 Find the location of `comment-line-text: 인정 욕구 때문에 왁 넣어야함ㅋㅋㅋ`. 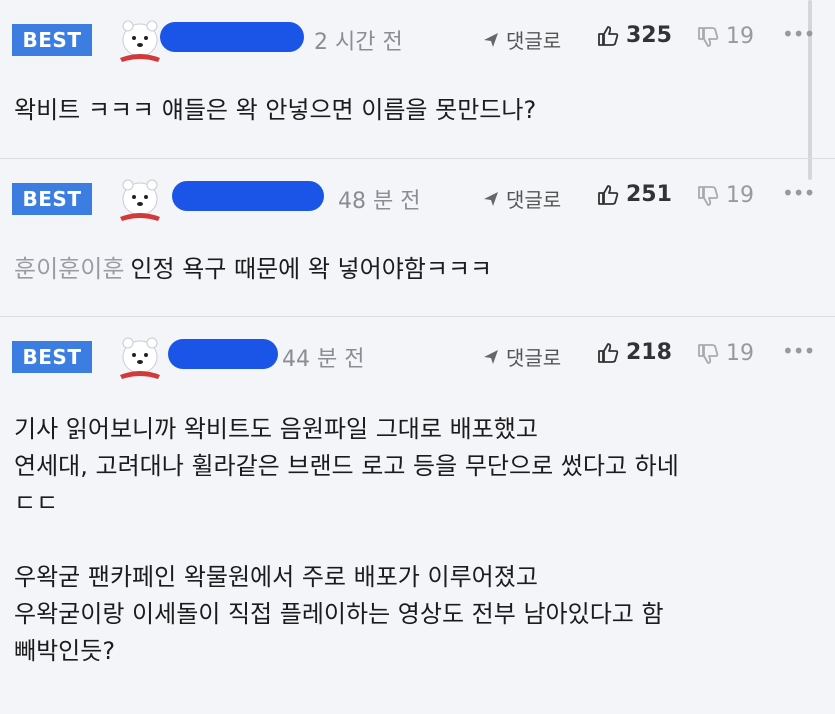

comment-line-text: 인정 욕구 때문에 왁 넣어야함ㅋㅋㅋ is located at coordinates (311, 269).